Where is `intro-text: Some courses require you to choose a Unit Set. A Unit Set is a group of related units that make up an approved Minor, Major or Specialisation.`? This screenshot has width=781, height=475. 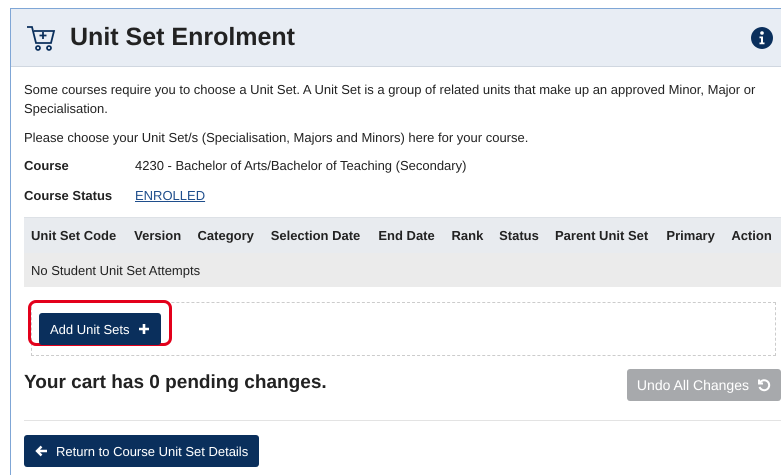
intro-text: Some courses require you to choose a Unit Set. A Unit Set is a group of related units that make up an approved Minor, Major or Specialisation. is located at coordinates (390, 99).